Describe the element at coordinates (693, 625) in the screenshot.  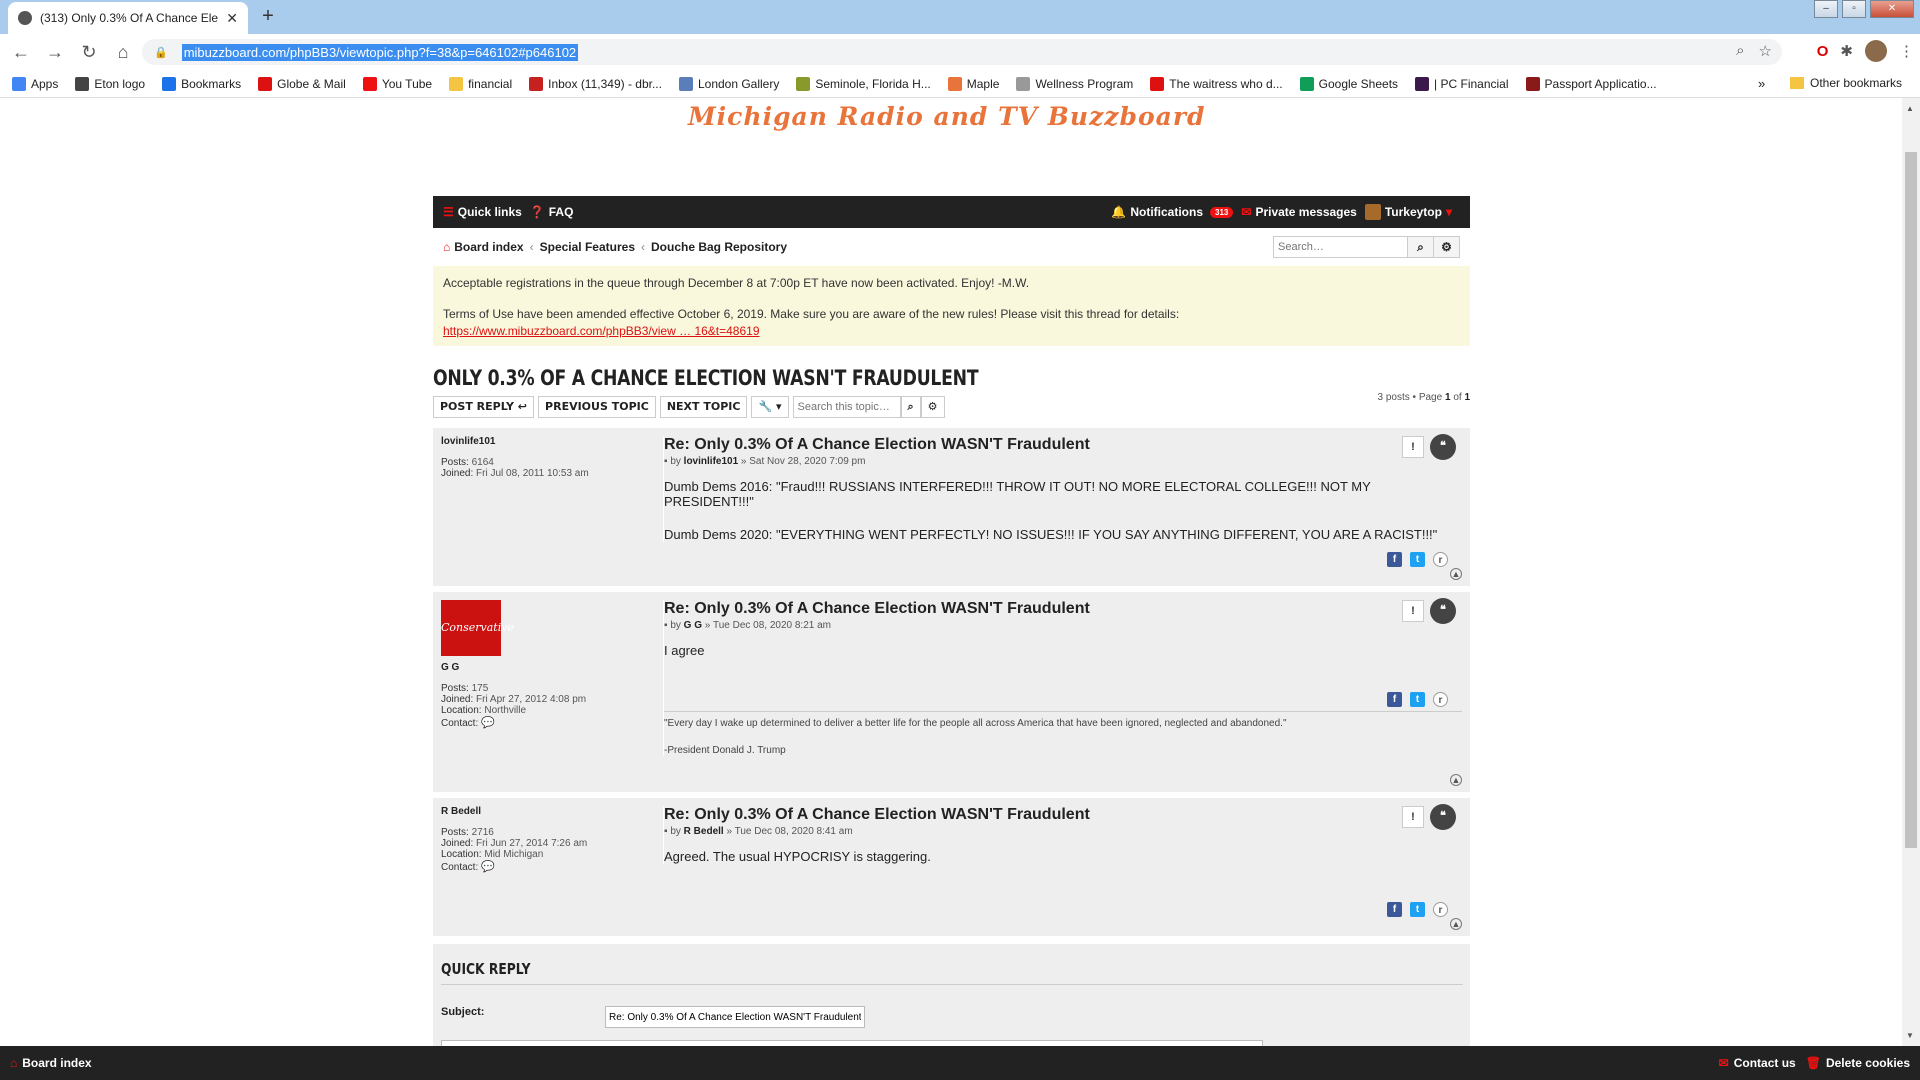
I see `post-meta-author: G G` at that location.